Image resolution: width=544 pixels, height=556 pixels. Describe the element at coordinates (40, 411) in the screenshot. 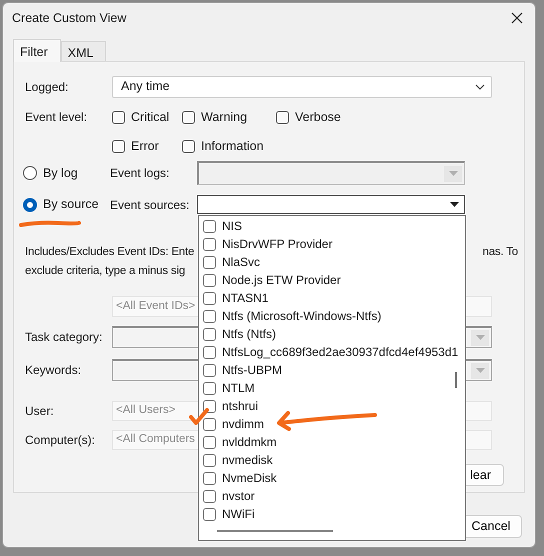

I see `user-label: User:` at that location.